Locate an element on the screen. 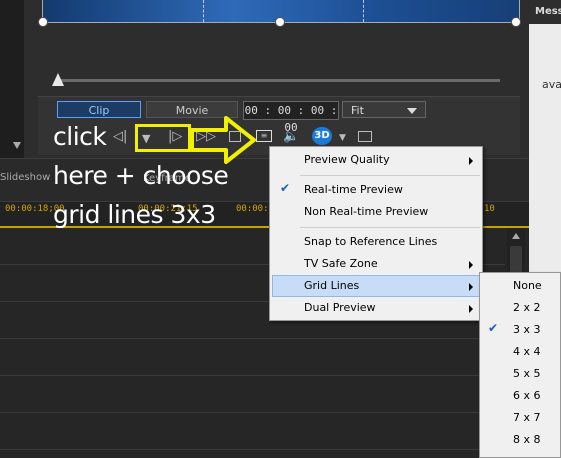 The width and height of the screenshot is (561, 458). grid-option-3x3: 3 x 3 is located at coordinates (527, 329).